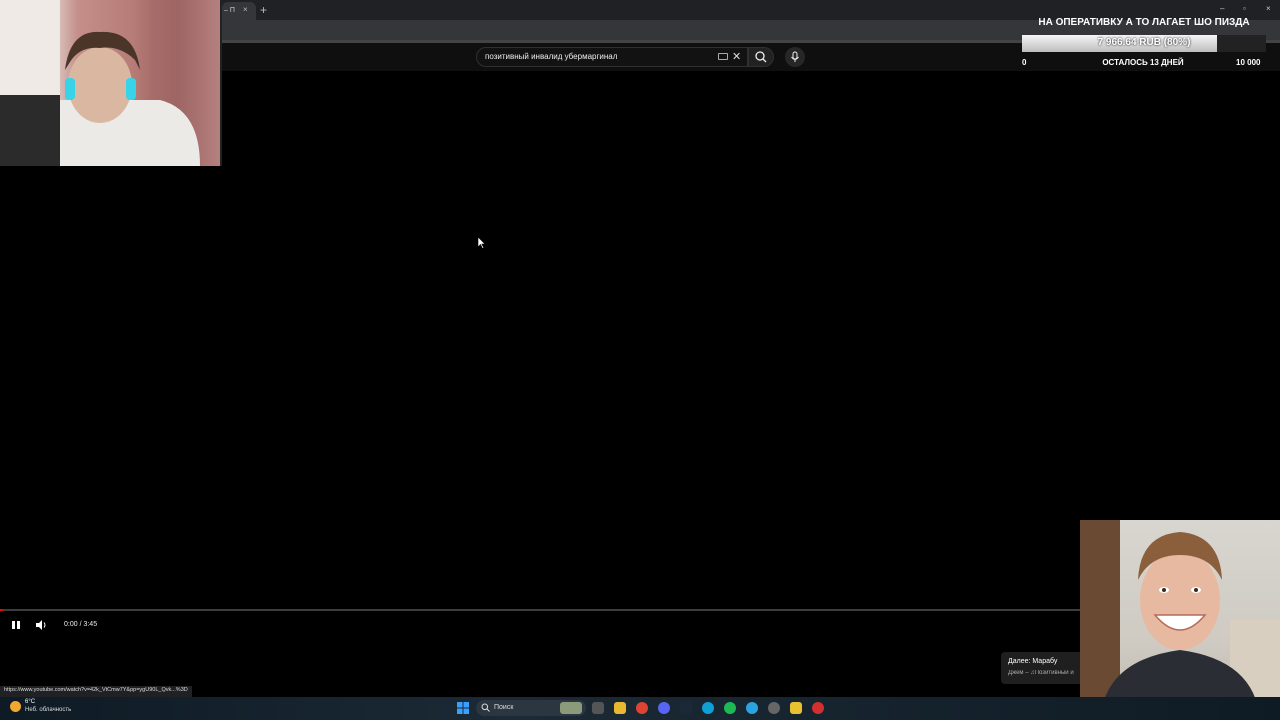  What do you see at coordinates (774, 708) in the screenshot?
I see `obs-icon` at bounding box center [774, 708].